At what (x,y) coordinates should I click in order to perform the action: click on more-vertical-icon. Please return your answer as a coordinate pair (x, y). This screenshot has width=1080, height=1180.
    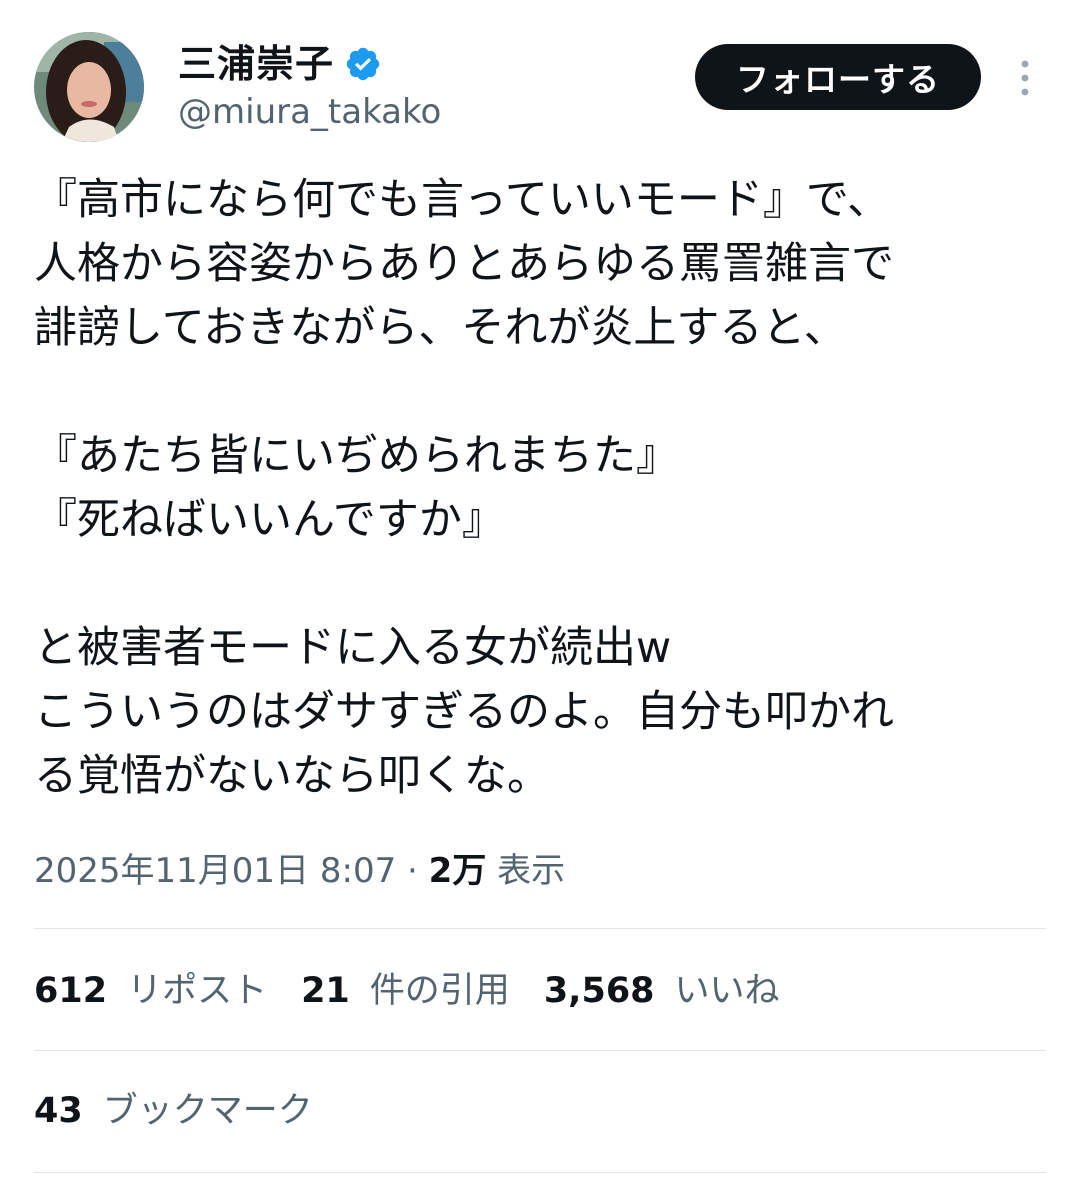
    Looking at the image, I should click on (1025, 78).